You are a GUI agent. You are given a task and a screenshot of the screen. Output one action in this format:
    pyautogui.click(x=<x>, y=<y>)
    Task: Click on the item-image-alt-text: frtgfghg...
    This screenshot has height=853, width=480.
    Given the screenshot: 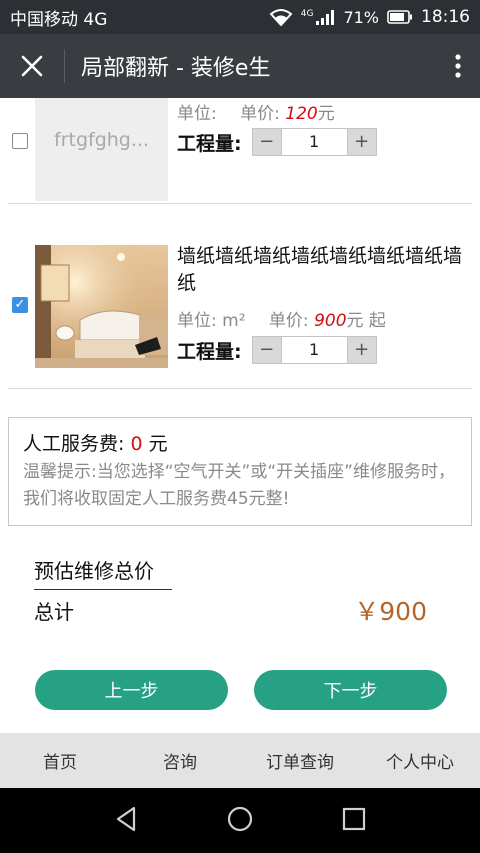 What is the action you would take?
    pyautogui.click(x=101, y=139)
    